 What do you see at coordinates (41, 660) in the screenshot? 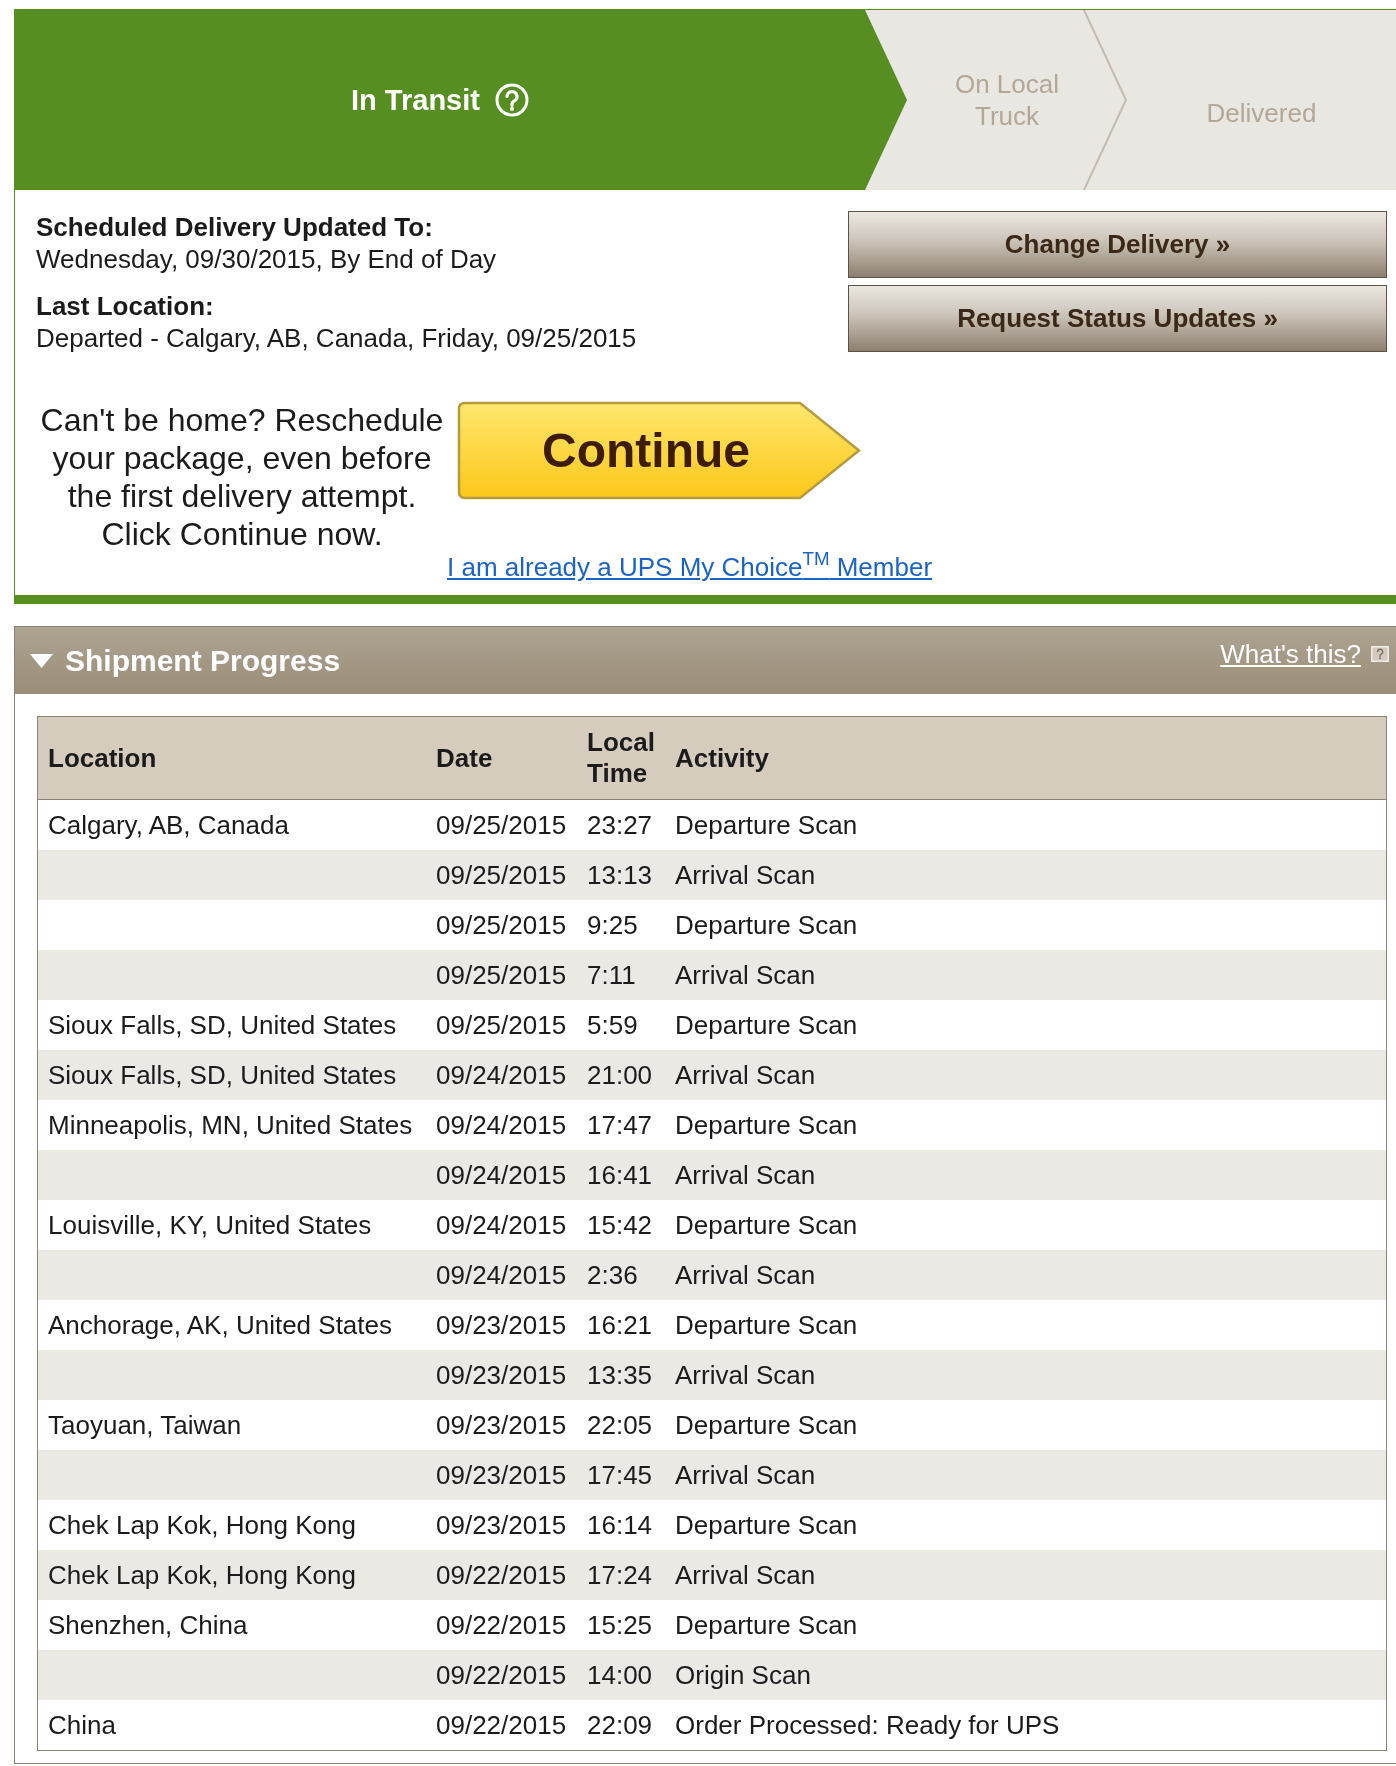
I see `caret-icon` at bounding box center [41, 660].